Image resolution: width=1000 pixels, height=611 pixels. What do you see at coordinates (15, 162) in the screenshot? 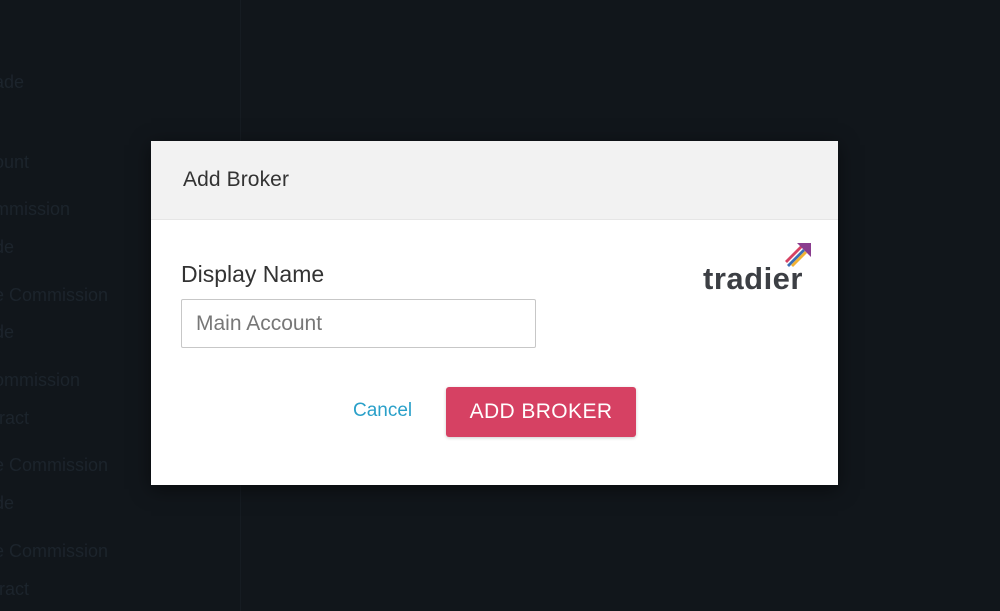
I see `background-sidebar-item: ount` at bounding box center [15, 162].